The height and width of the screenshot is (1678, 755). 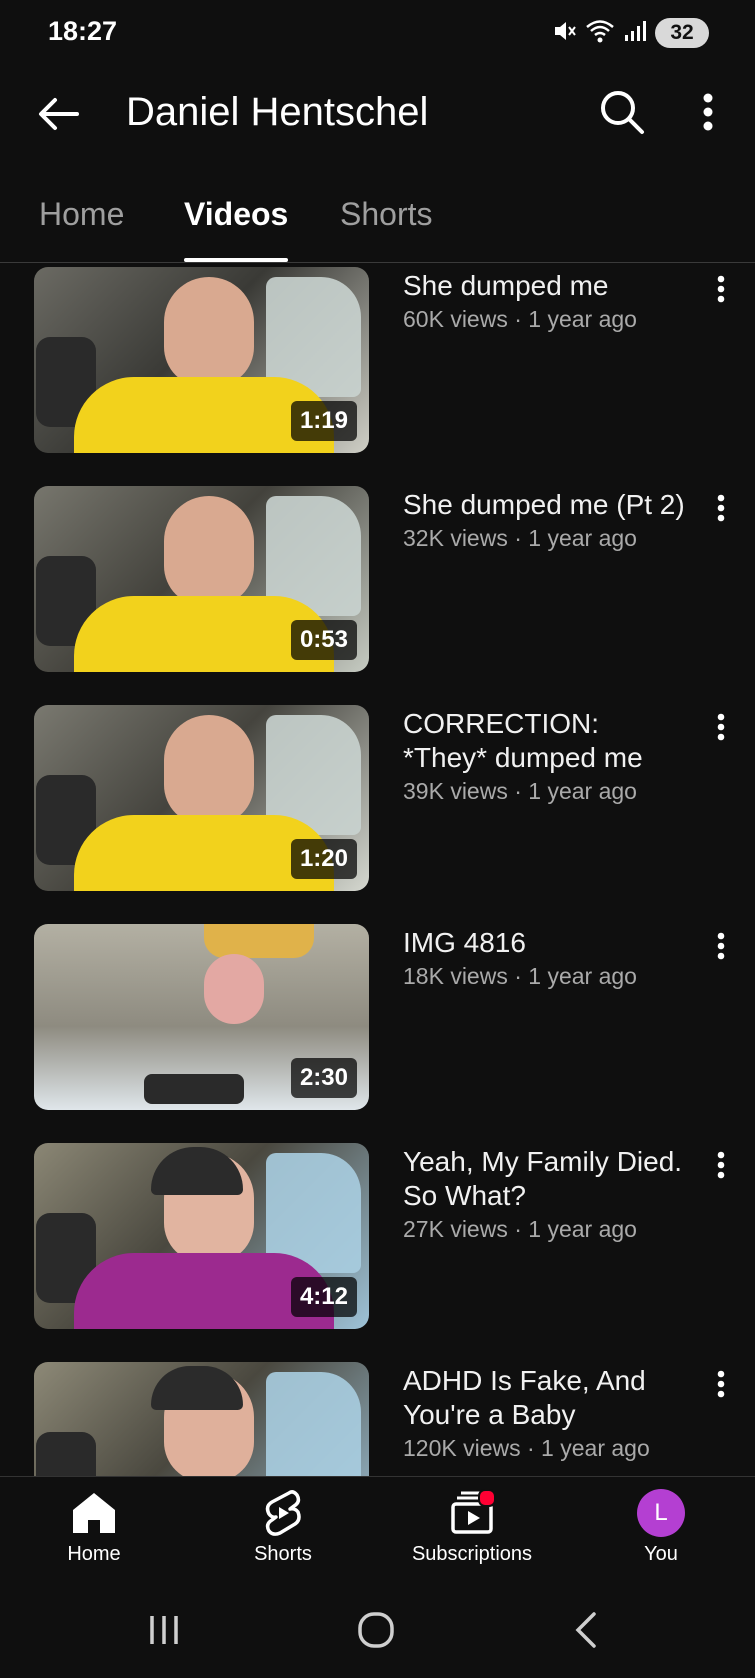 What do you see at coordinates (464, 942) in the screenshot?
I see `video-title: IMG 4816` at bounding box center [464, 942].